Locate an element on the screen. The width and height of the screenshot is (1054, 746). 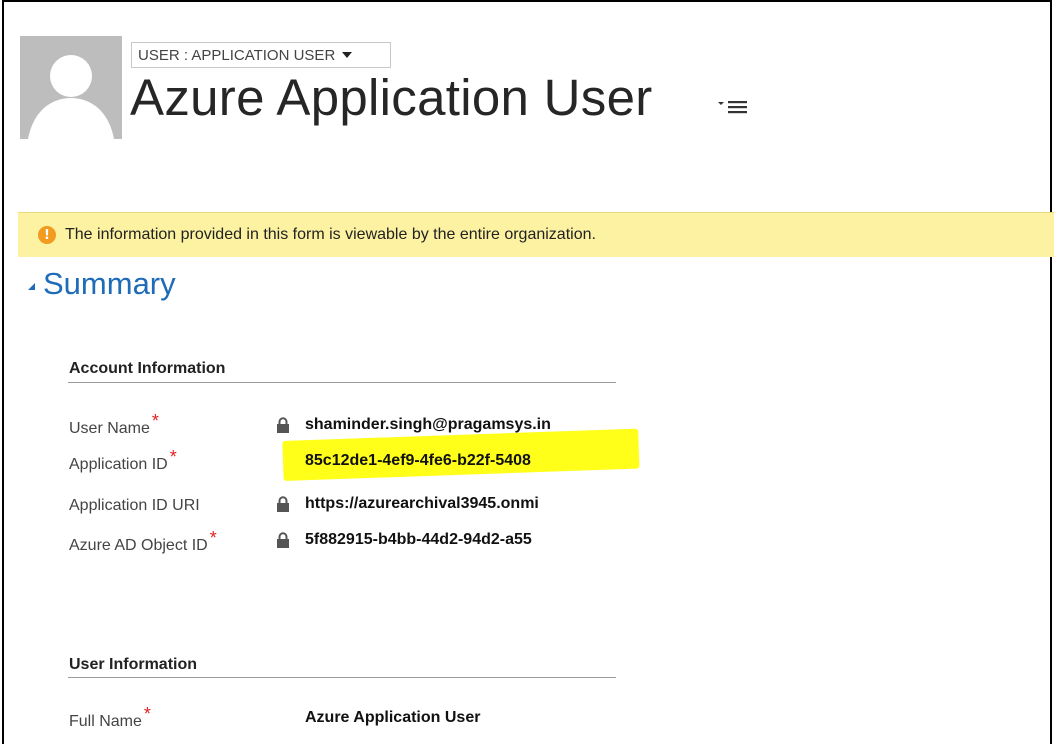
section-summary-toggle: Summary is located at coordinates (102, 284).